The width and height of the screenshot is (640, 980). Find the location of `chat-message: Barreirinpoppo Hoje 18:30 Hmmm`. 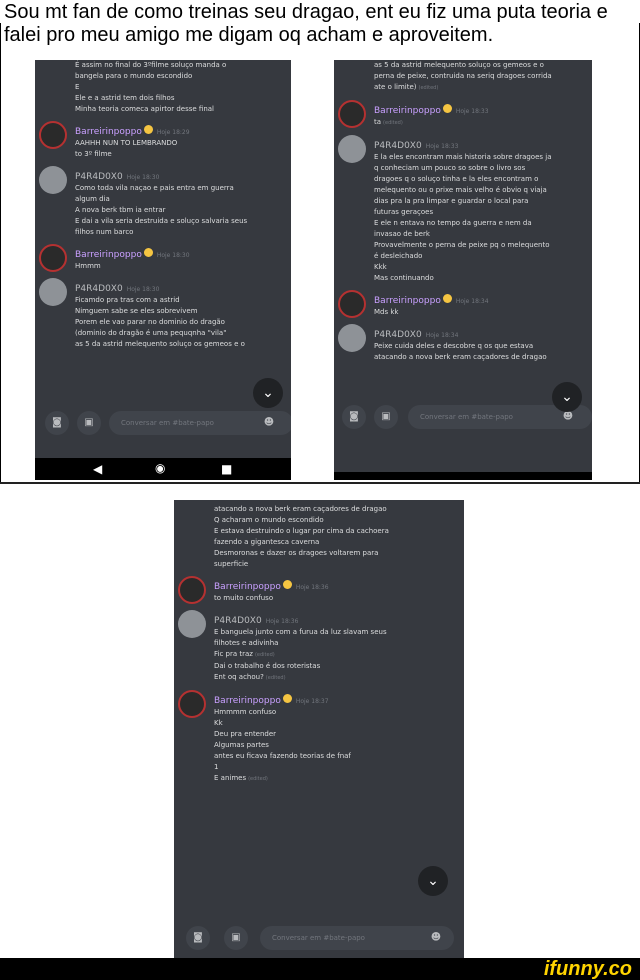

chat-message: Barreirinpoppo Hoje 18:30 Hmmm is located at coordinates (163, 257).